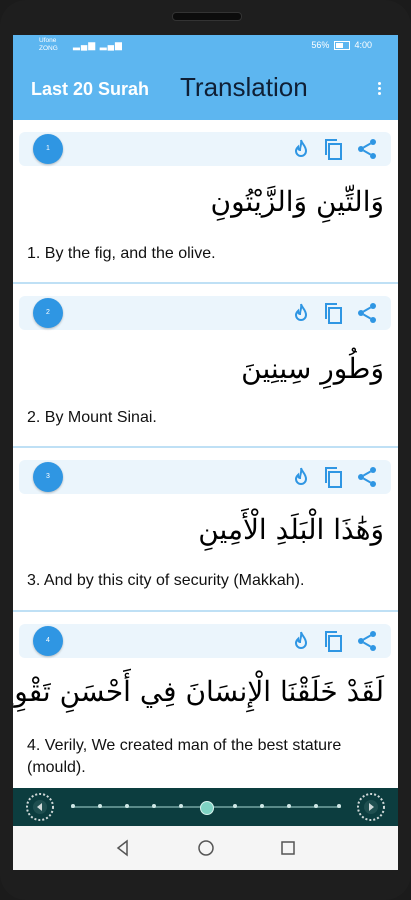  What do you see at coordinates (48, 40) in the screenshot?
I see `carrier-1: Ufone` at bounding box center [48, 40].